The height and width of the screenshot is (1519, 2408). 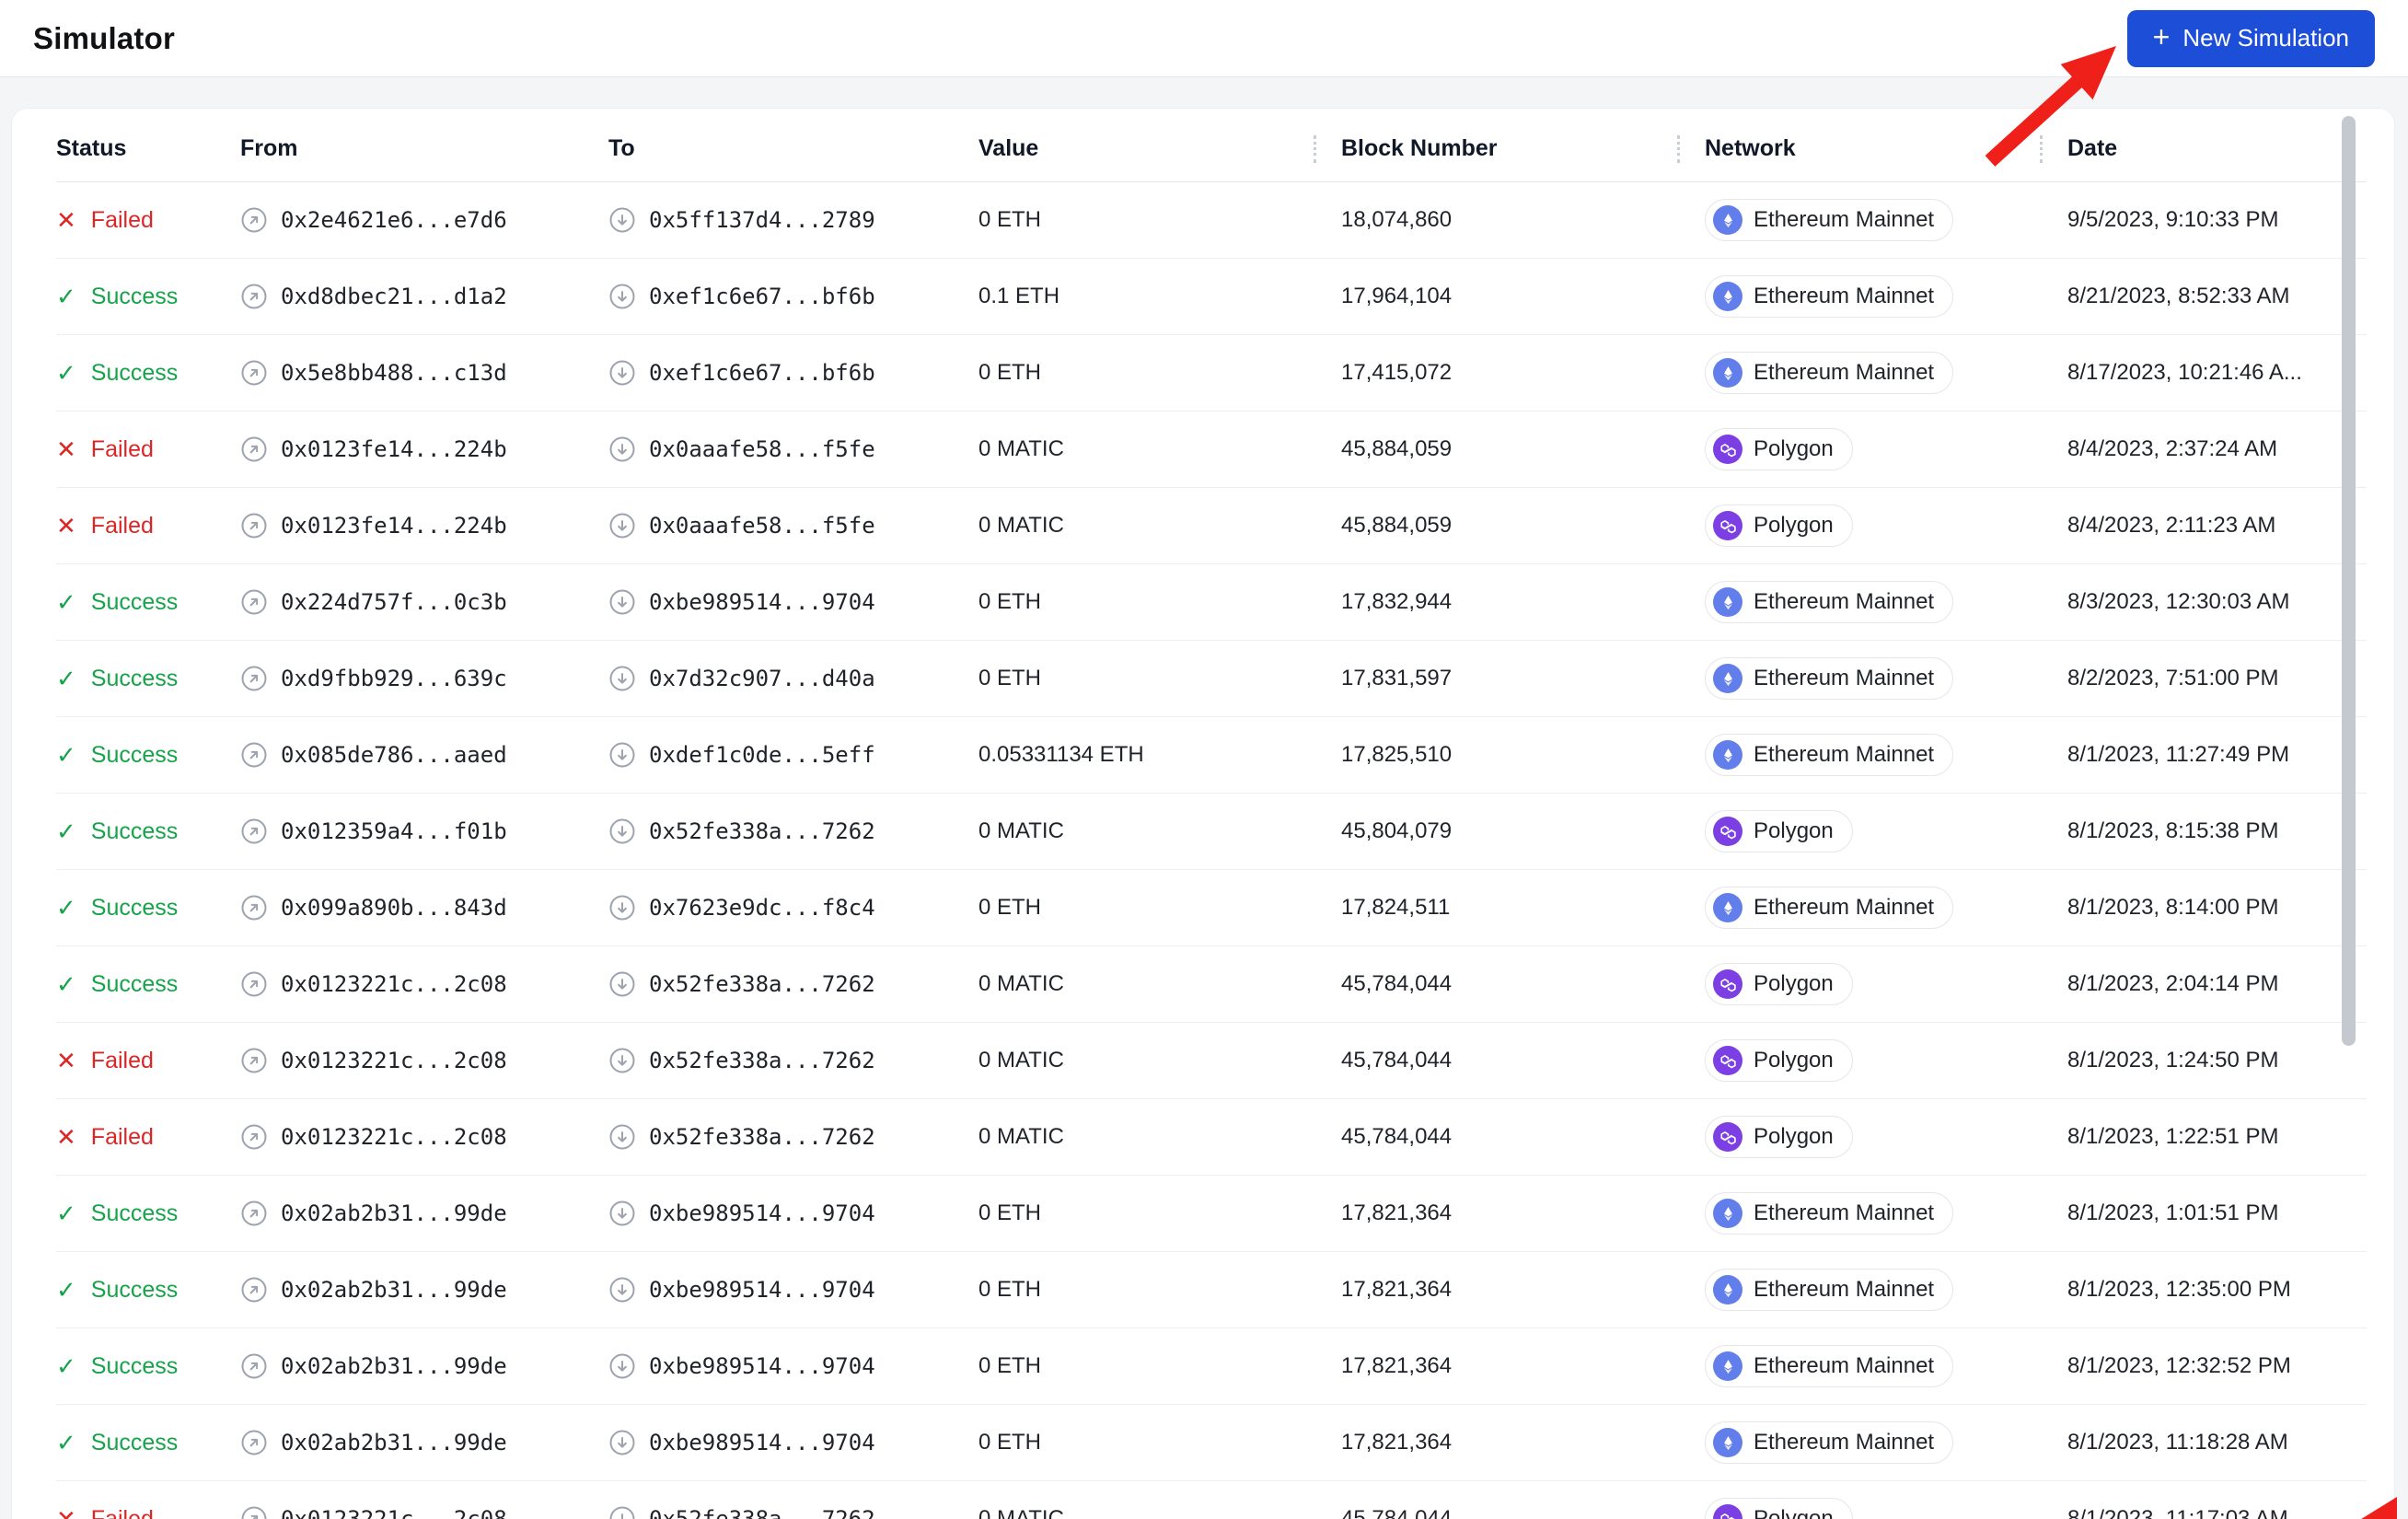 I want to click on column-header-value: Value, so click(x=1159, y=148).